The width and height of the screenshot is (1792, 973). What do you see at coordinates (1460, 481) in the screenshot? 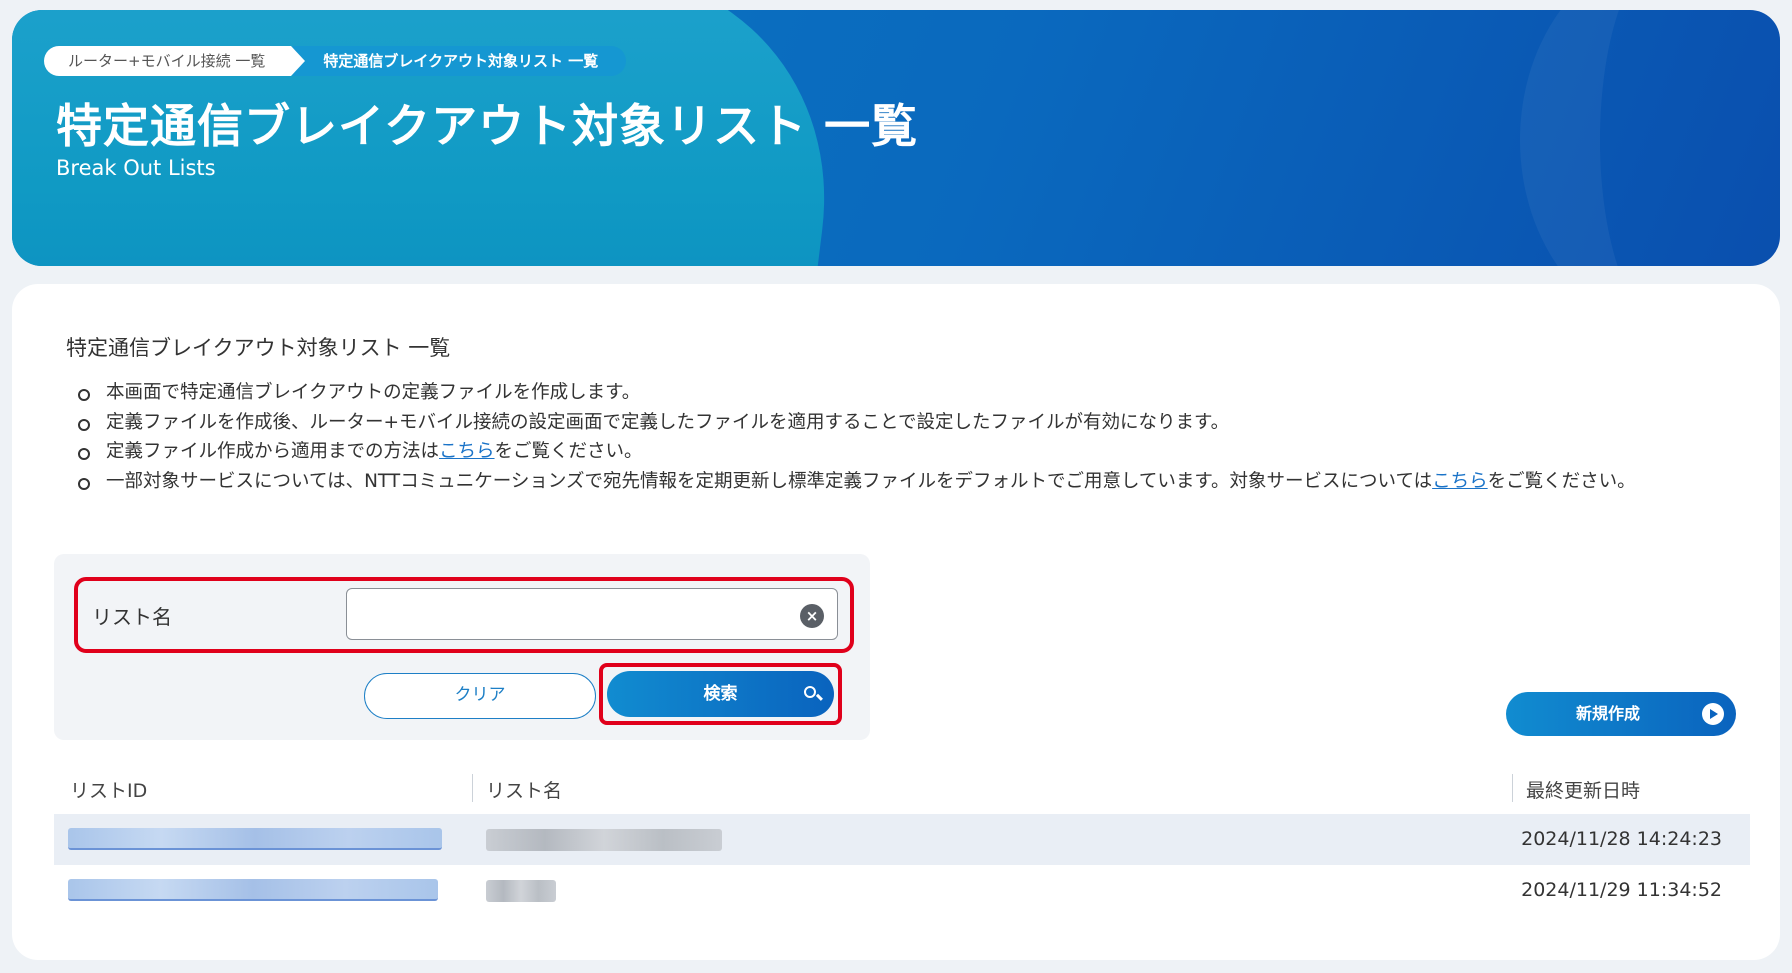
I see `service-list-link: こちら` at bounding box center [1460, 481].